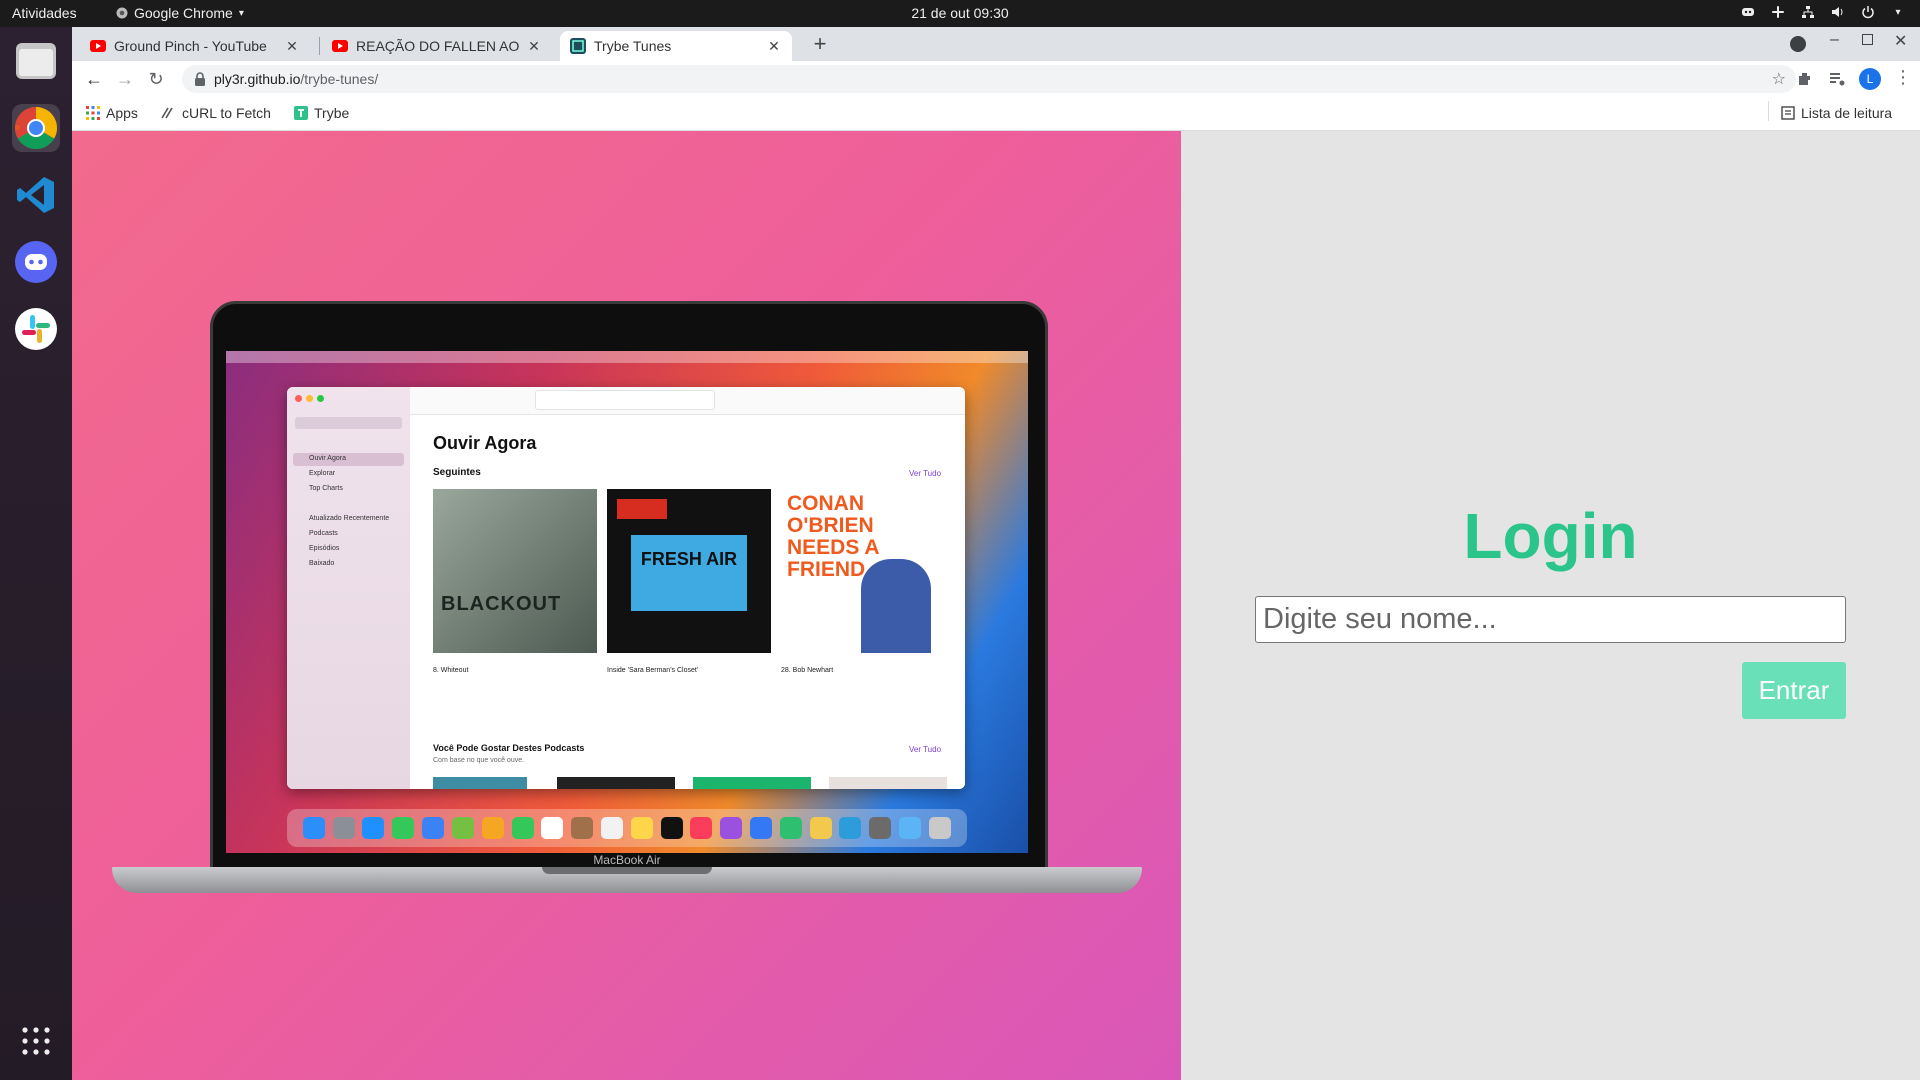  I want to click on mac-dock, so click(627, 828).